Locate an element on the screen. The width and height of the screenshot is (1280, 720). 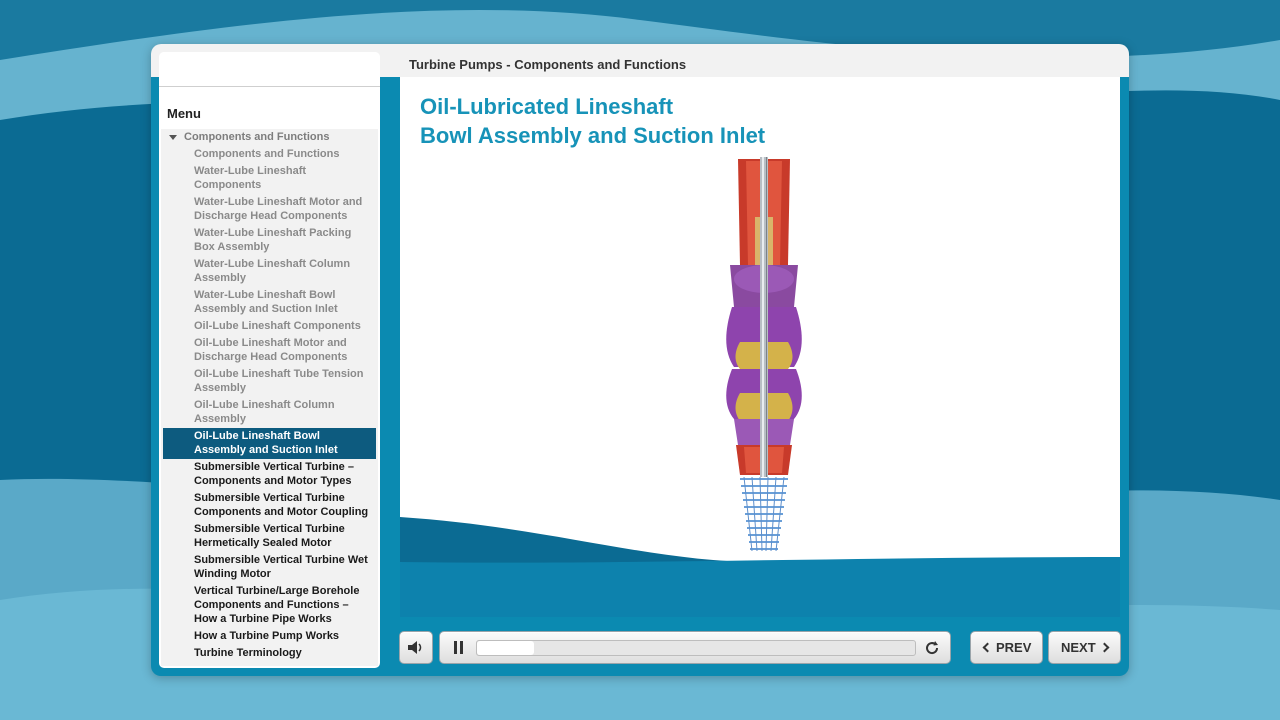
slide-title-line1: Oil-Lubricated Lineshaft is located at coordinates (547, 106).